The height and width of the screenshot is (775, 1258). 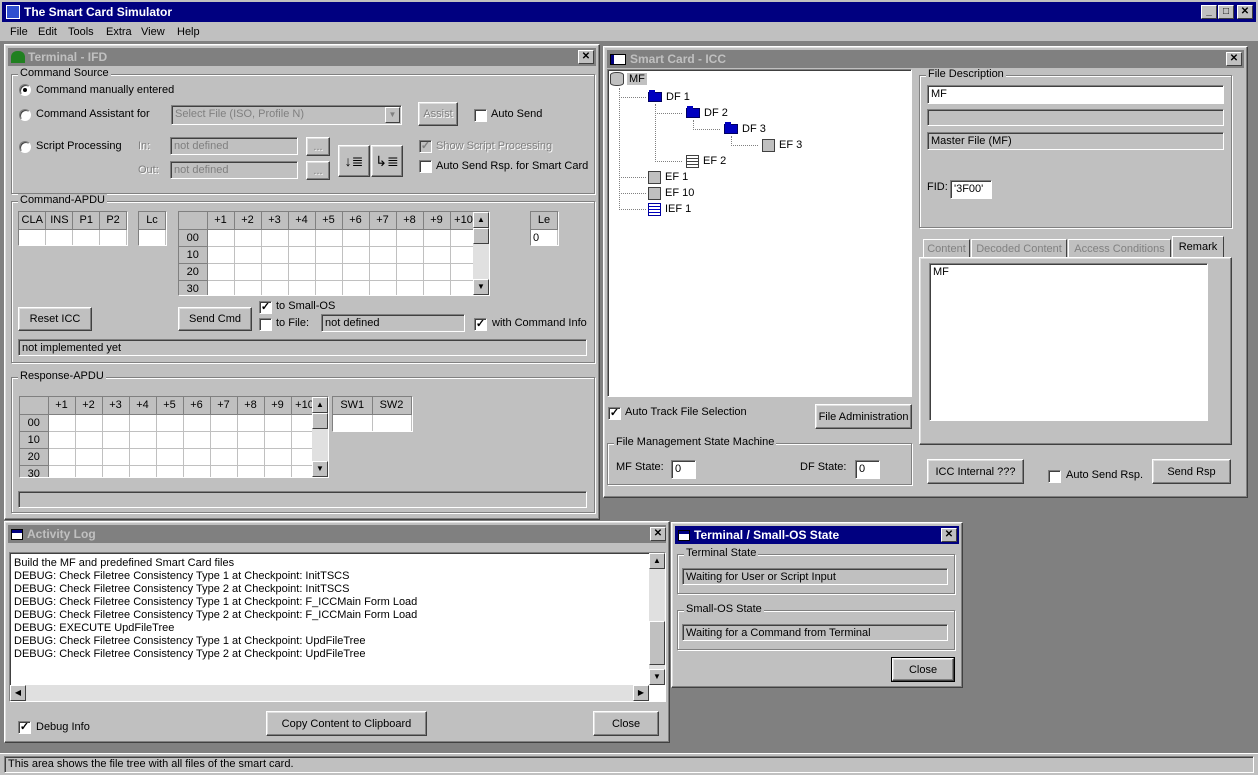 I want to click on auto-send-rsp-label: Auto Send Rsp. for Smart Card, so click(x=512, y=166).